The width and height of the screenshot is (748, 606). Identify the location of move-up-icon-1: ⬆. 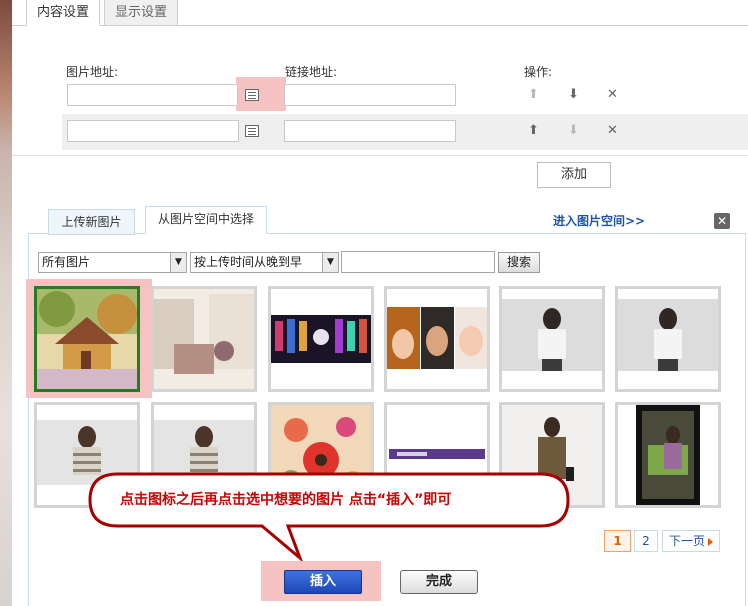
(533, 95).